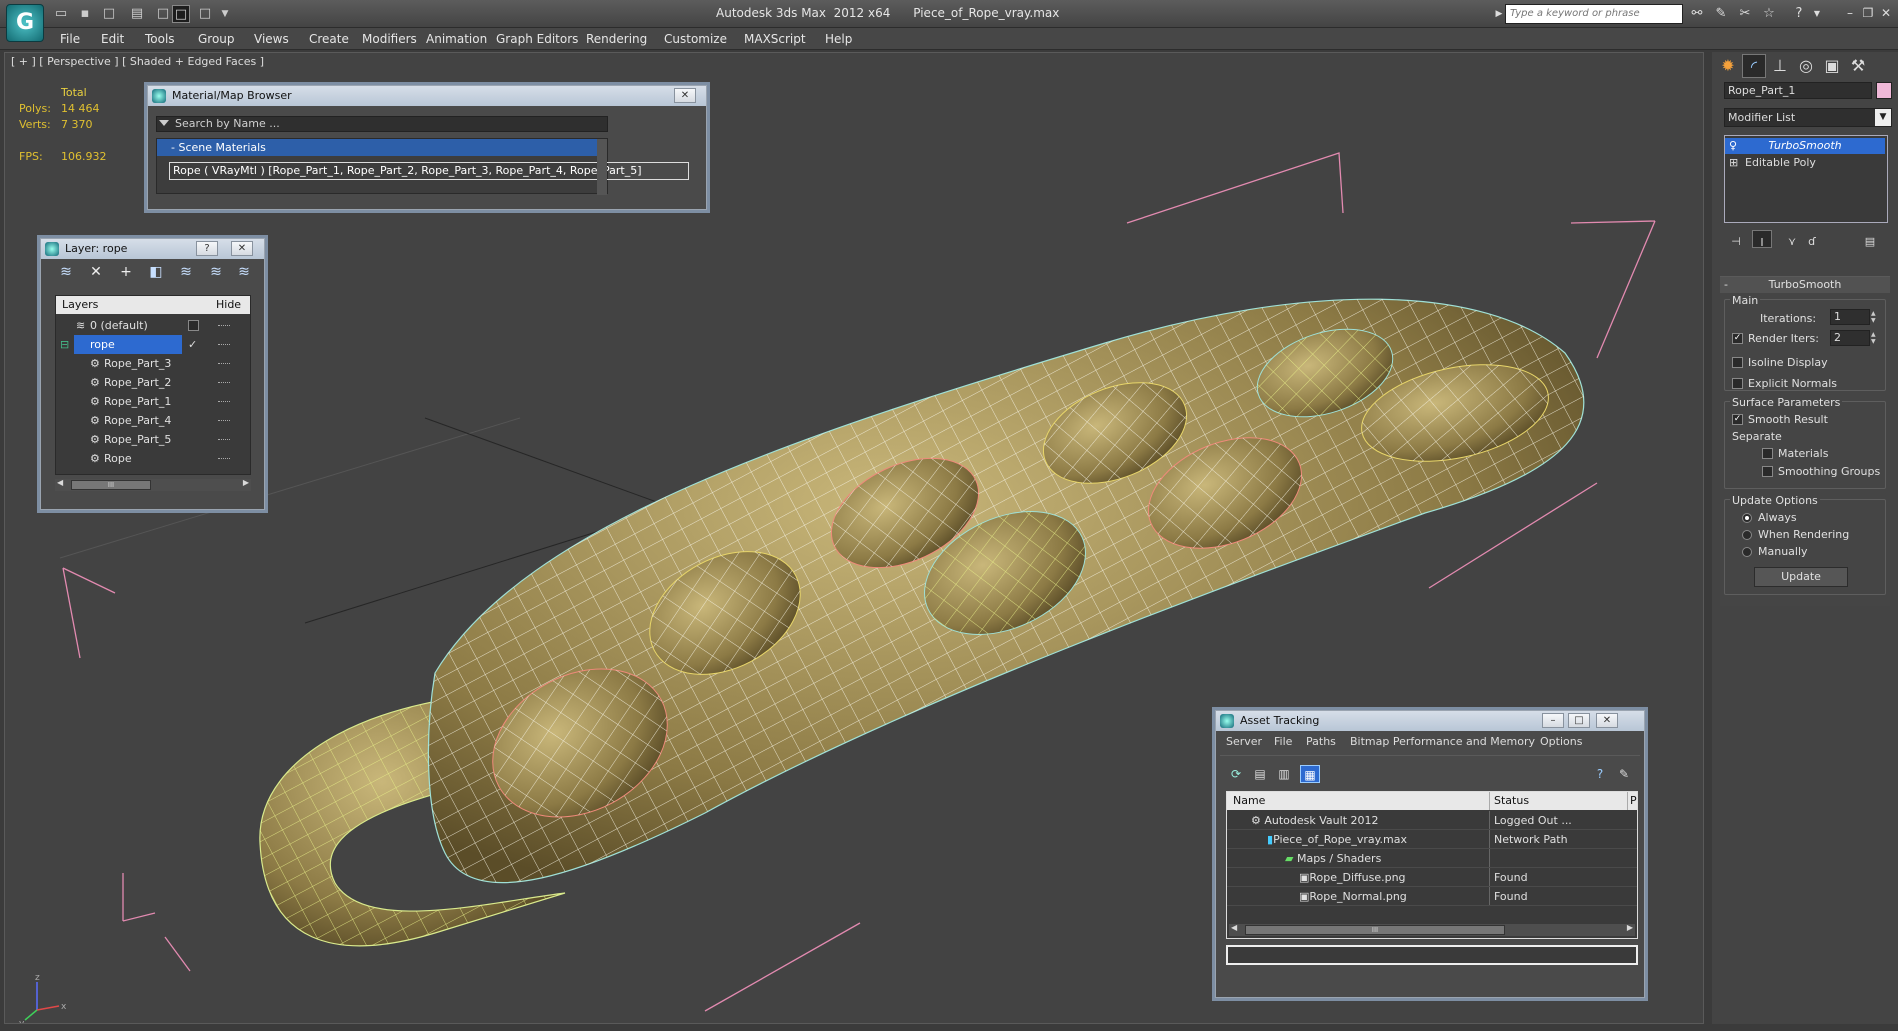  I want to click on object-name-field: Rope_Part_1, so click(1798, 90).